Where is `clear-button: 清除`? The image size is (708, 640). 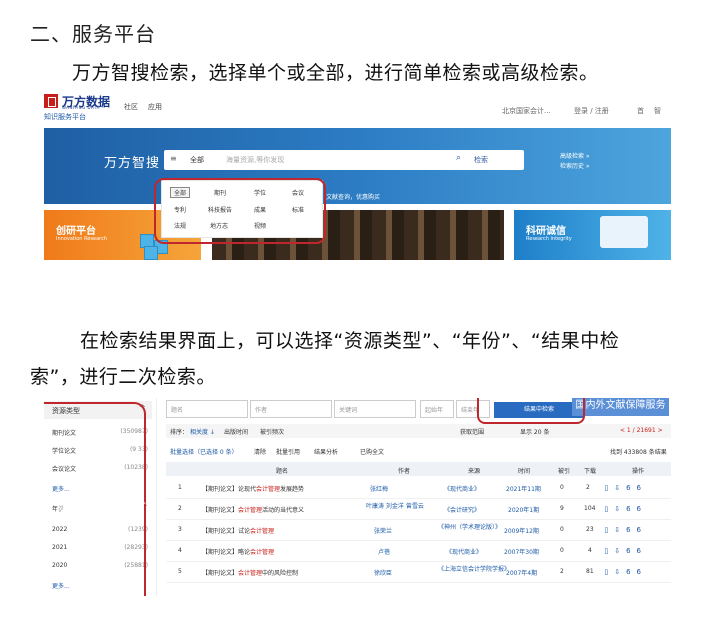 clear-button: 清除 is located at coordinates (260, 451).